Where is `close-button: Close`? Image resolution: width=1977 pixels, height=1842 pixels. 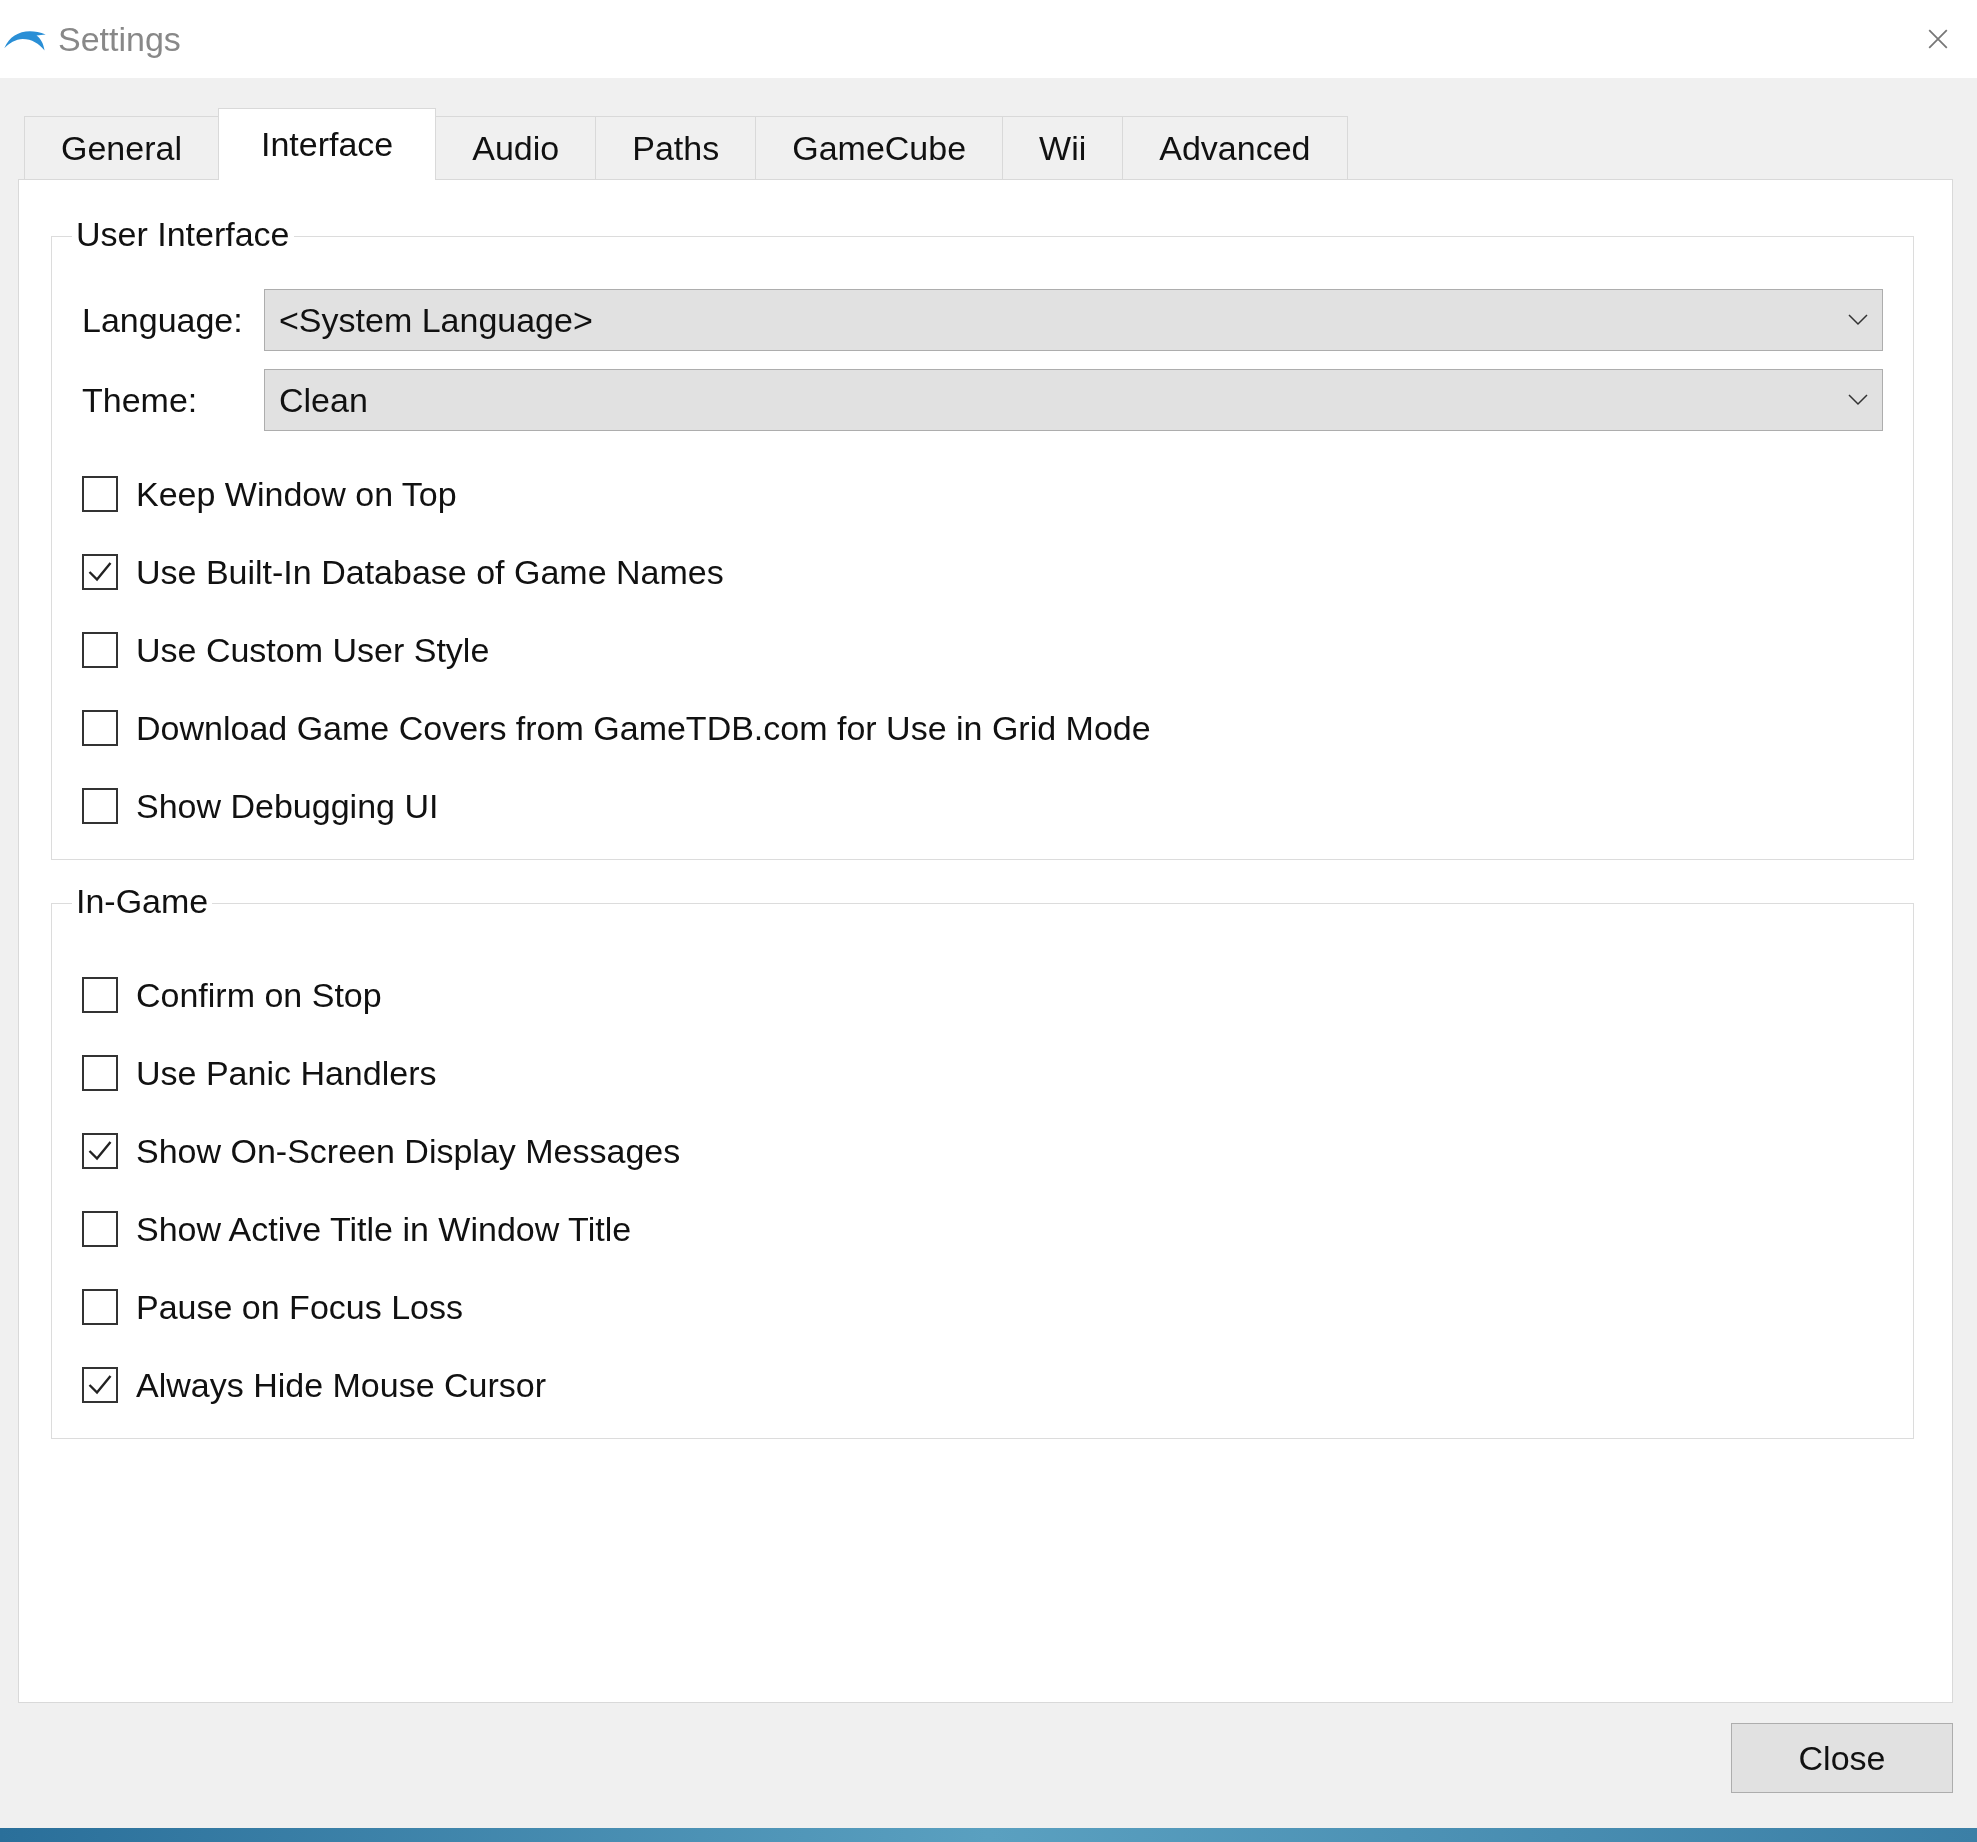 close-button: Close is located at coordinates (1842, 1758).